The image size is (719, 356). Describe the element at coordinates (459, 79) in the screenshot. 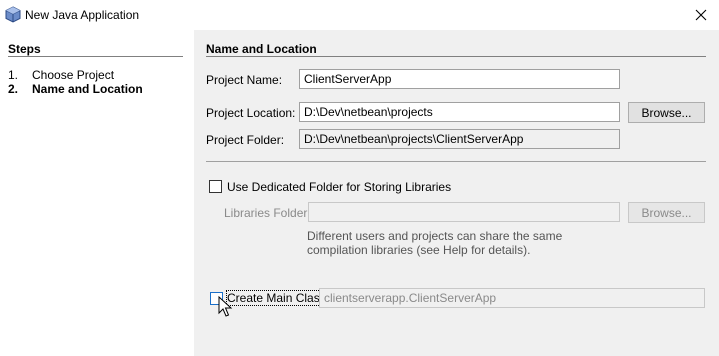

I see `project-name-input: ClientServerApp` at that location.